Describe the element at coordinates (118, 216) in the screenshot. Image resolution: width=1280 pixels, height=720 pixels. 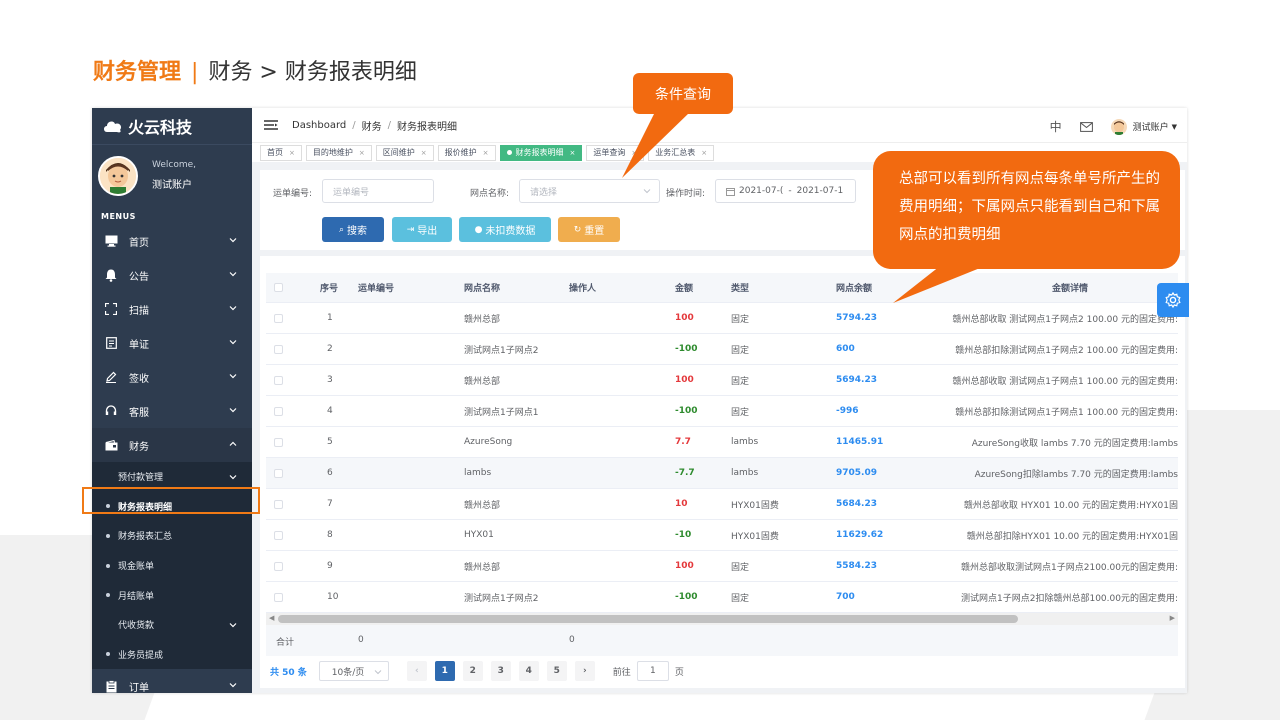
I see `menus-label: MENUS` at that location.